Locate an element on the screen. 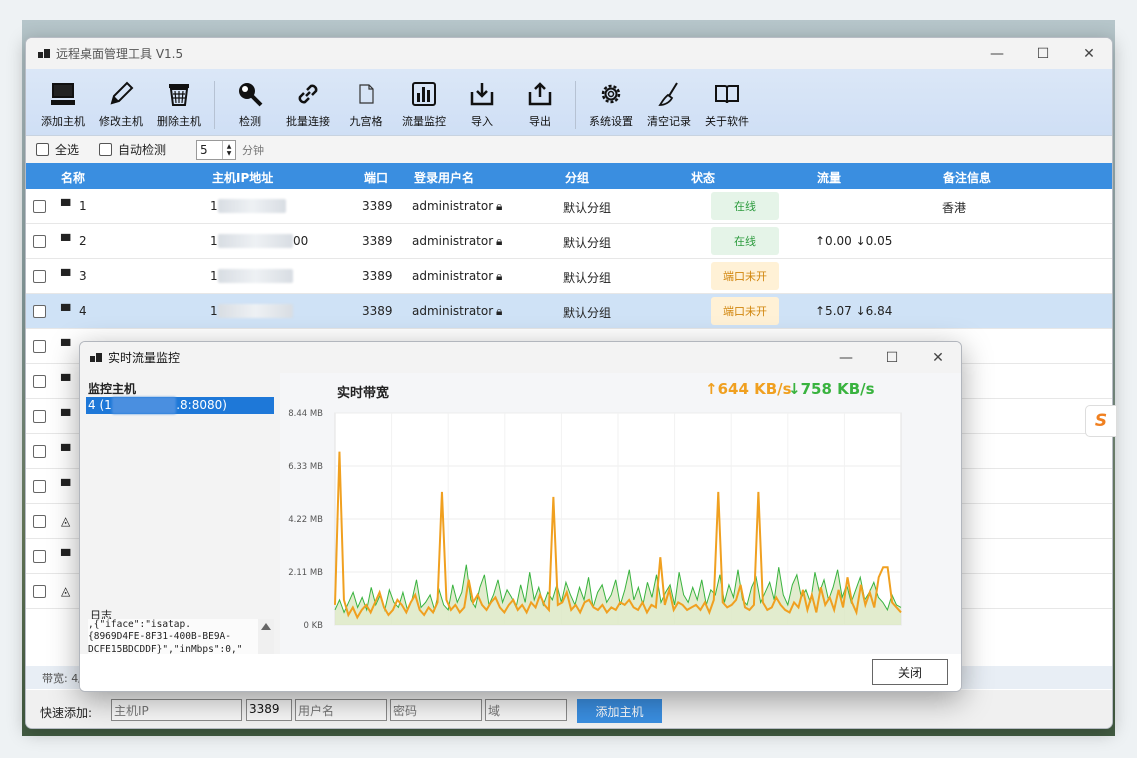 The height and width of the screenshot is (758, 1137). password-input: 密码 is located at coordinates (436, 710).